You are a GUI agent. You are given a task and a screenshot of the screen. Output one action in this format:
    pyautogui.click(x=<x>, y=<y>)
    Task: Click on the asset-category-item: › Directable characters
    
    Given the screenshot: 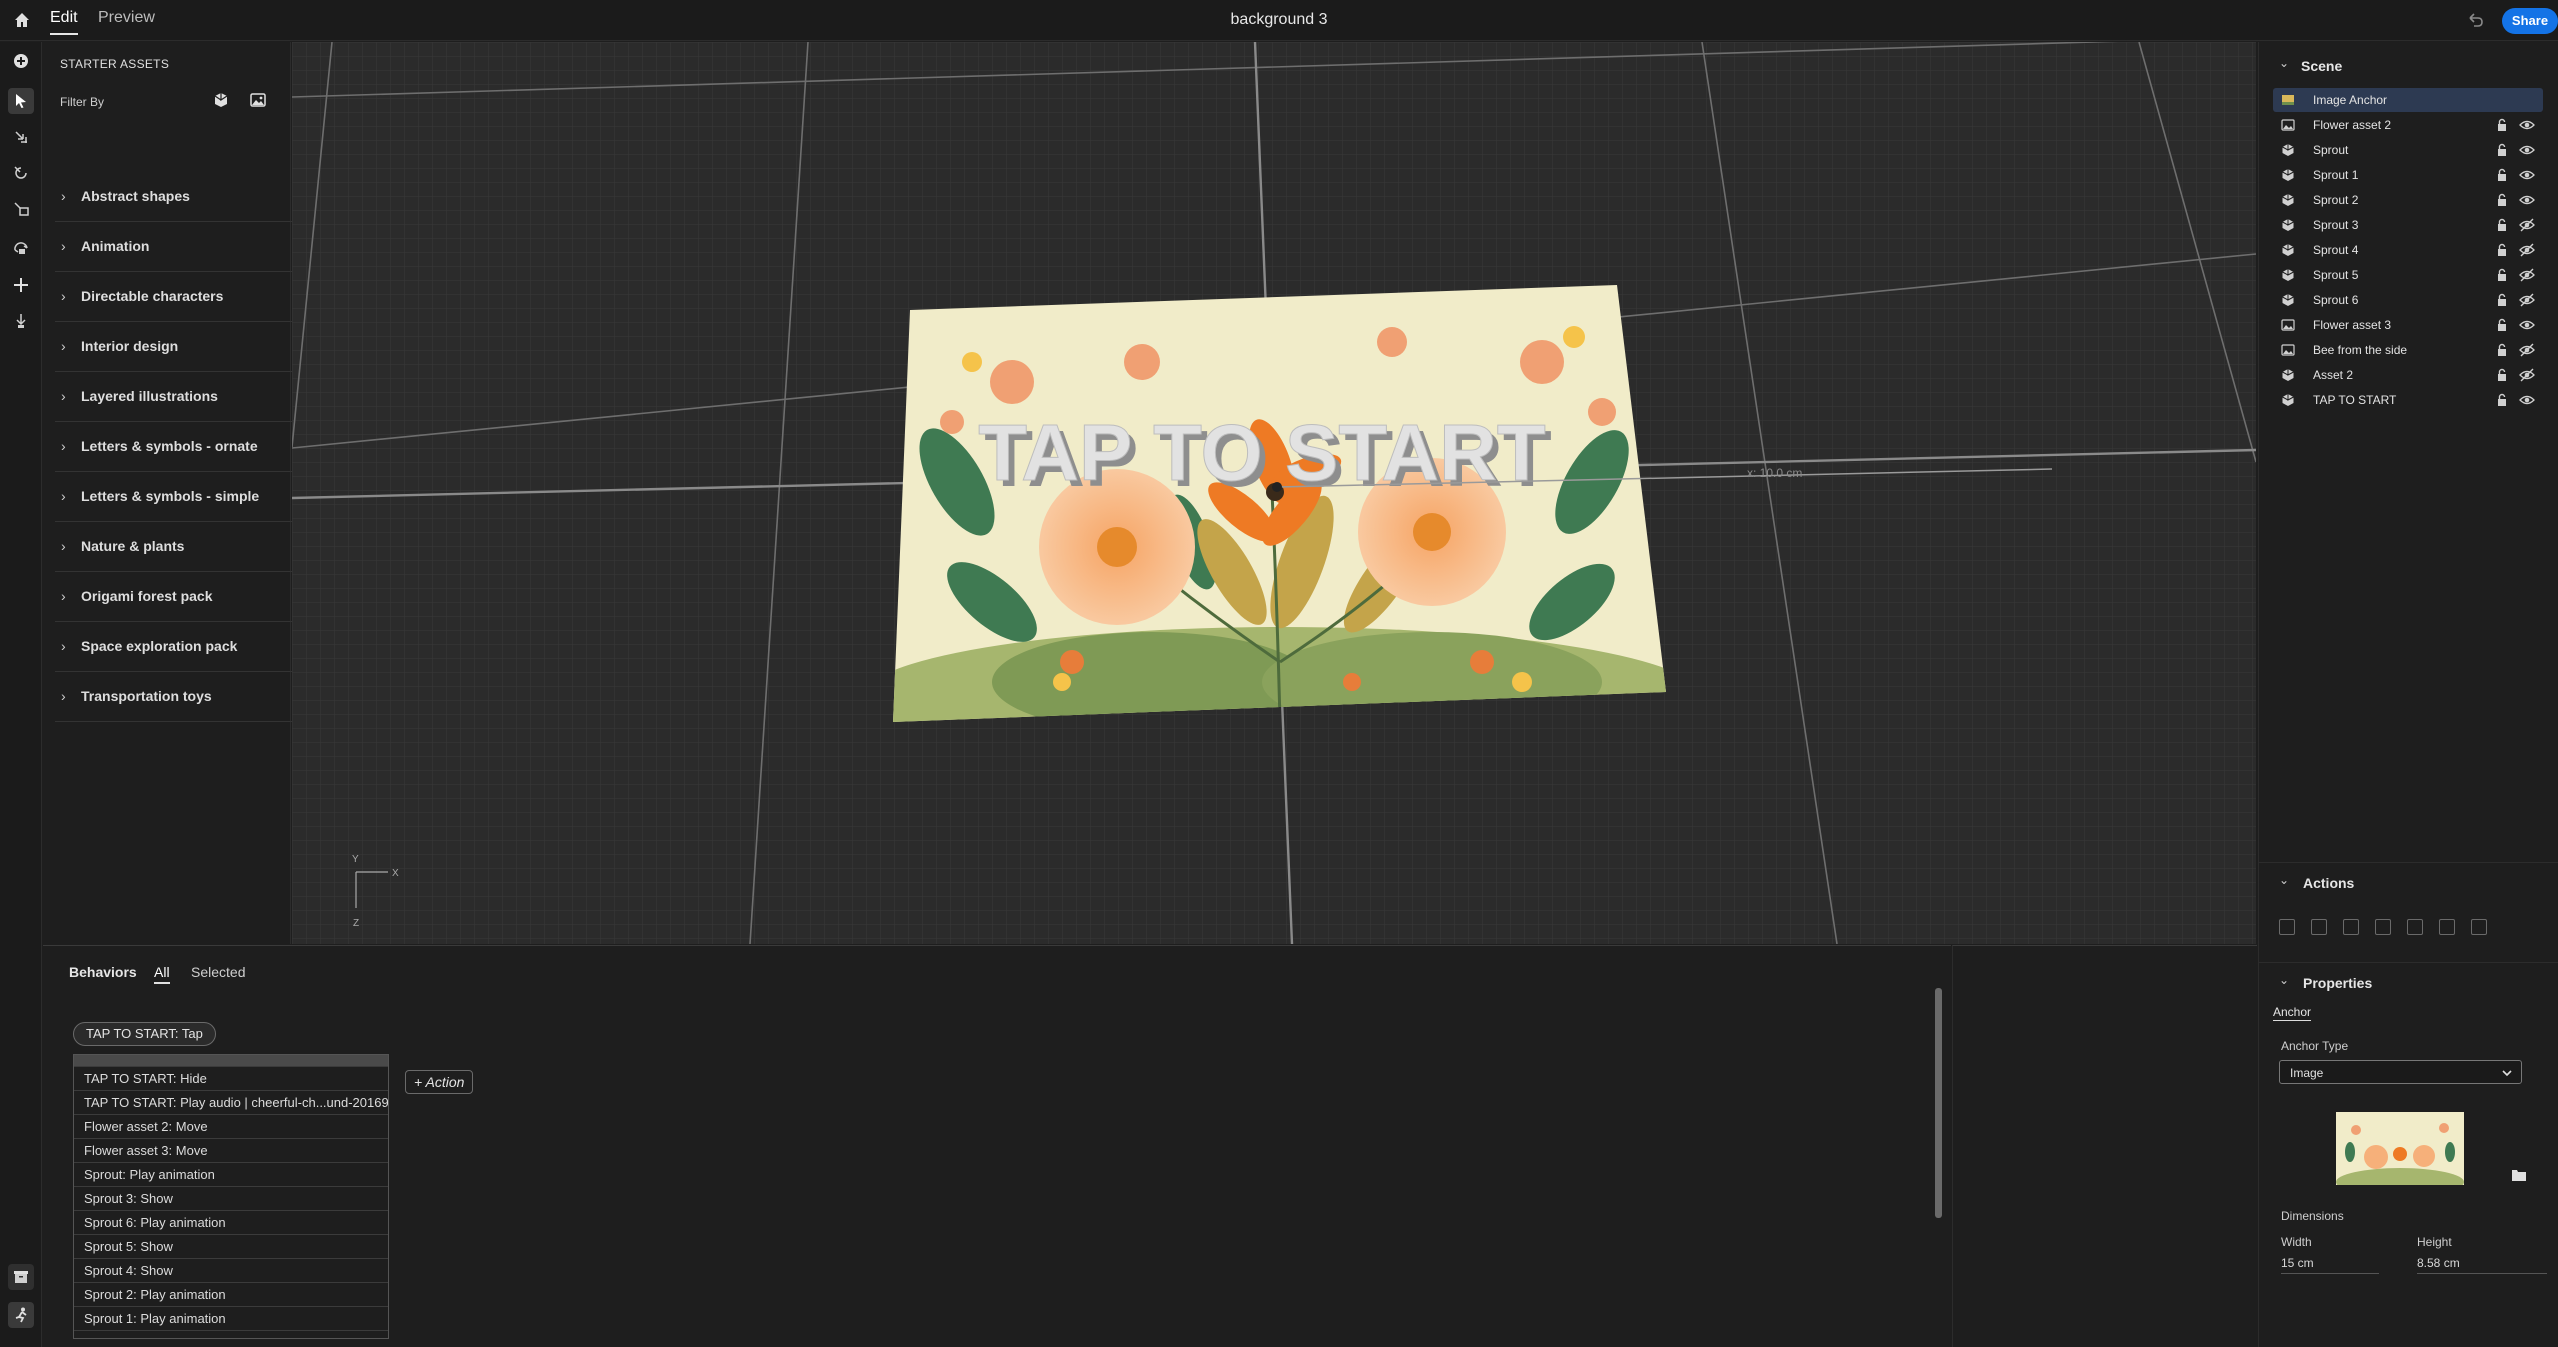 What is the action you would take?
    pyautogui.click(x=174, y=297)
    